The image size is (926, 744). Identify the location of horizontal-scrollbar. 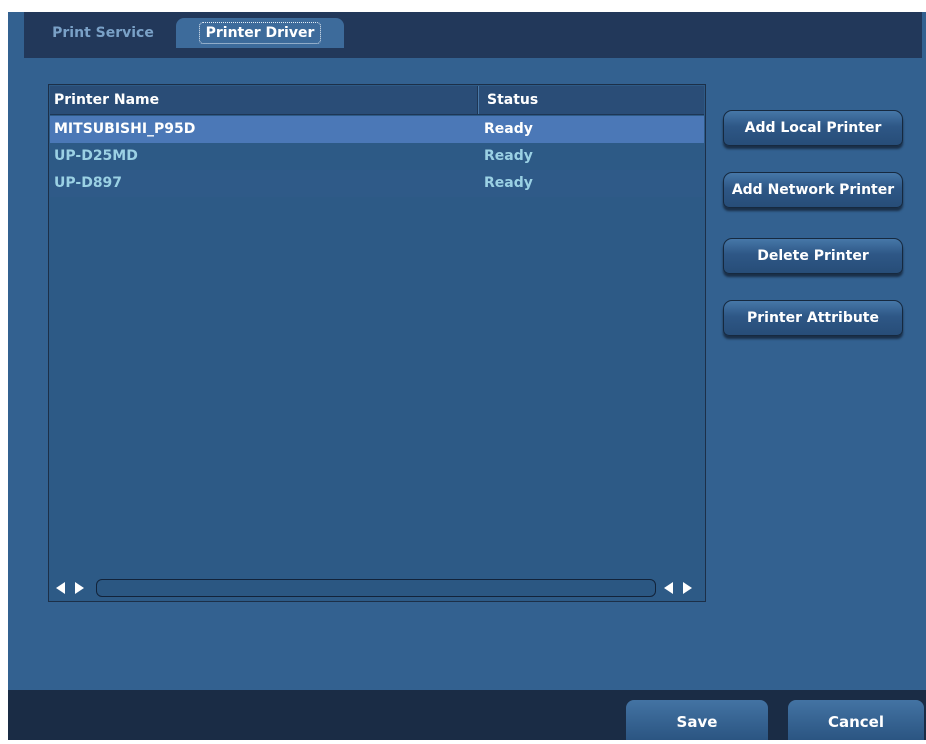
(377, 588).